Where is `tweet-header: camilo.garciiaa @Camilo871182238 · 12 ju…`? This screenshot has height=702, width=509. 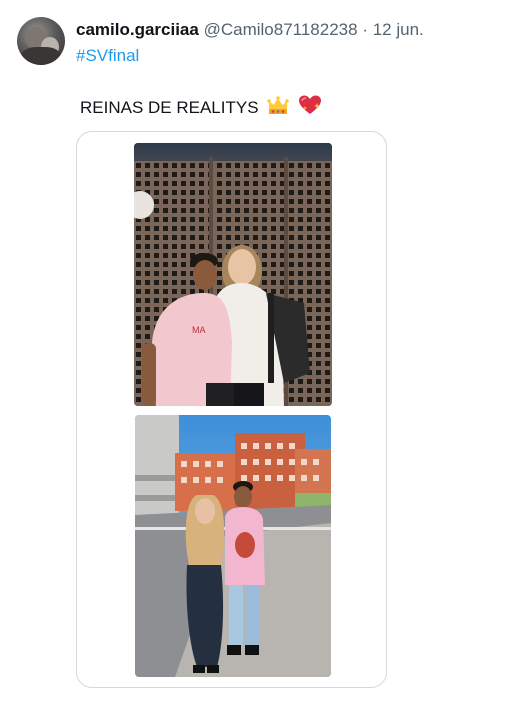
tweet-header: camilo.garciiaa @Camilo871182238 · 12 ju… is located at coordinates (250, 30).